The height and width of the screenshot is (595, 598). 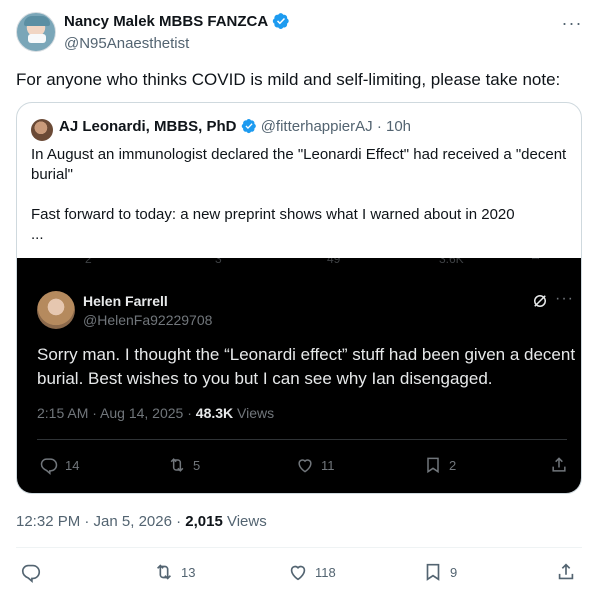 I want to click on post-views-label: Views, so click(x=244, y=521).